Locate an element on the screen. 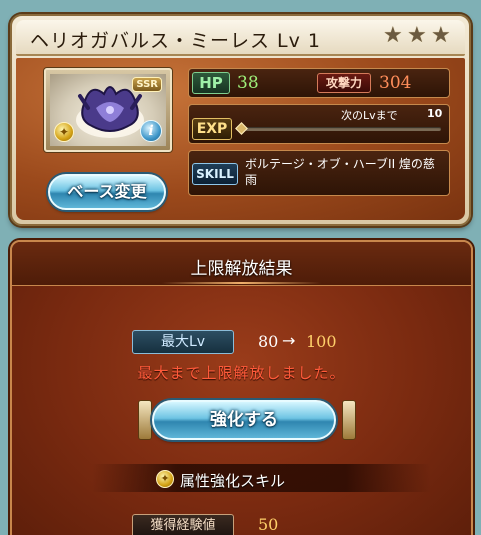  info-icon: i is located at coordinates (151, 131).